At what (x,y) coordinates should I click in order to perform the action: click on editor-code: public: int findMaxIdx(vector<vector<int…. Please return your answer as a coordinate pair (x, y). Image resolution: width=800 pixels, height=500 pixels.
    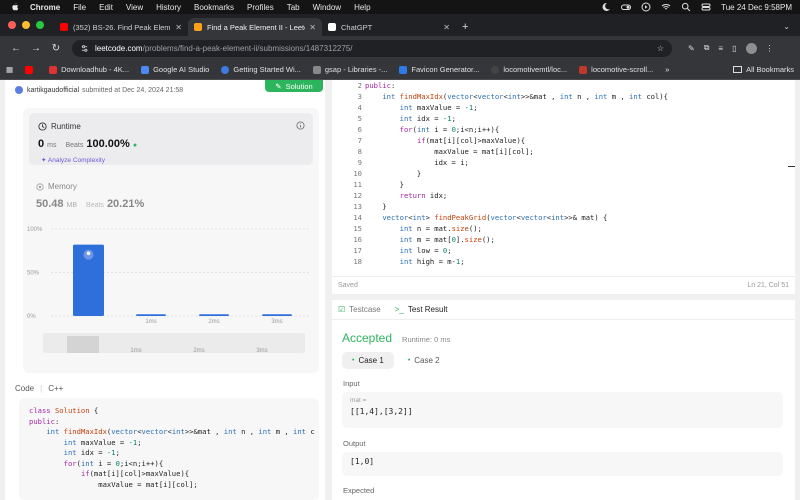
    Looking at the image, I should click on (516, 173).